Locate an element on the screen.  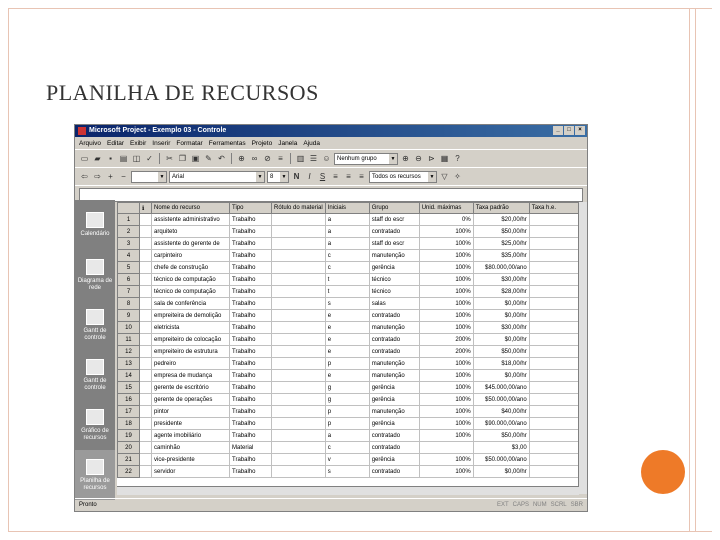
row-number: 4 is located at coordinates (128, 255).